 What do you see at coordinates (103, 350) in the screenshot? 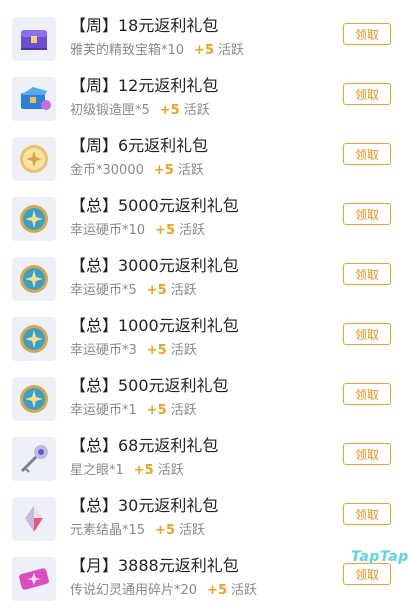
I see `reward-item: 幸运硬币*3` at bounding box center [103, 350].